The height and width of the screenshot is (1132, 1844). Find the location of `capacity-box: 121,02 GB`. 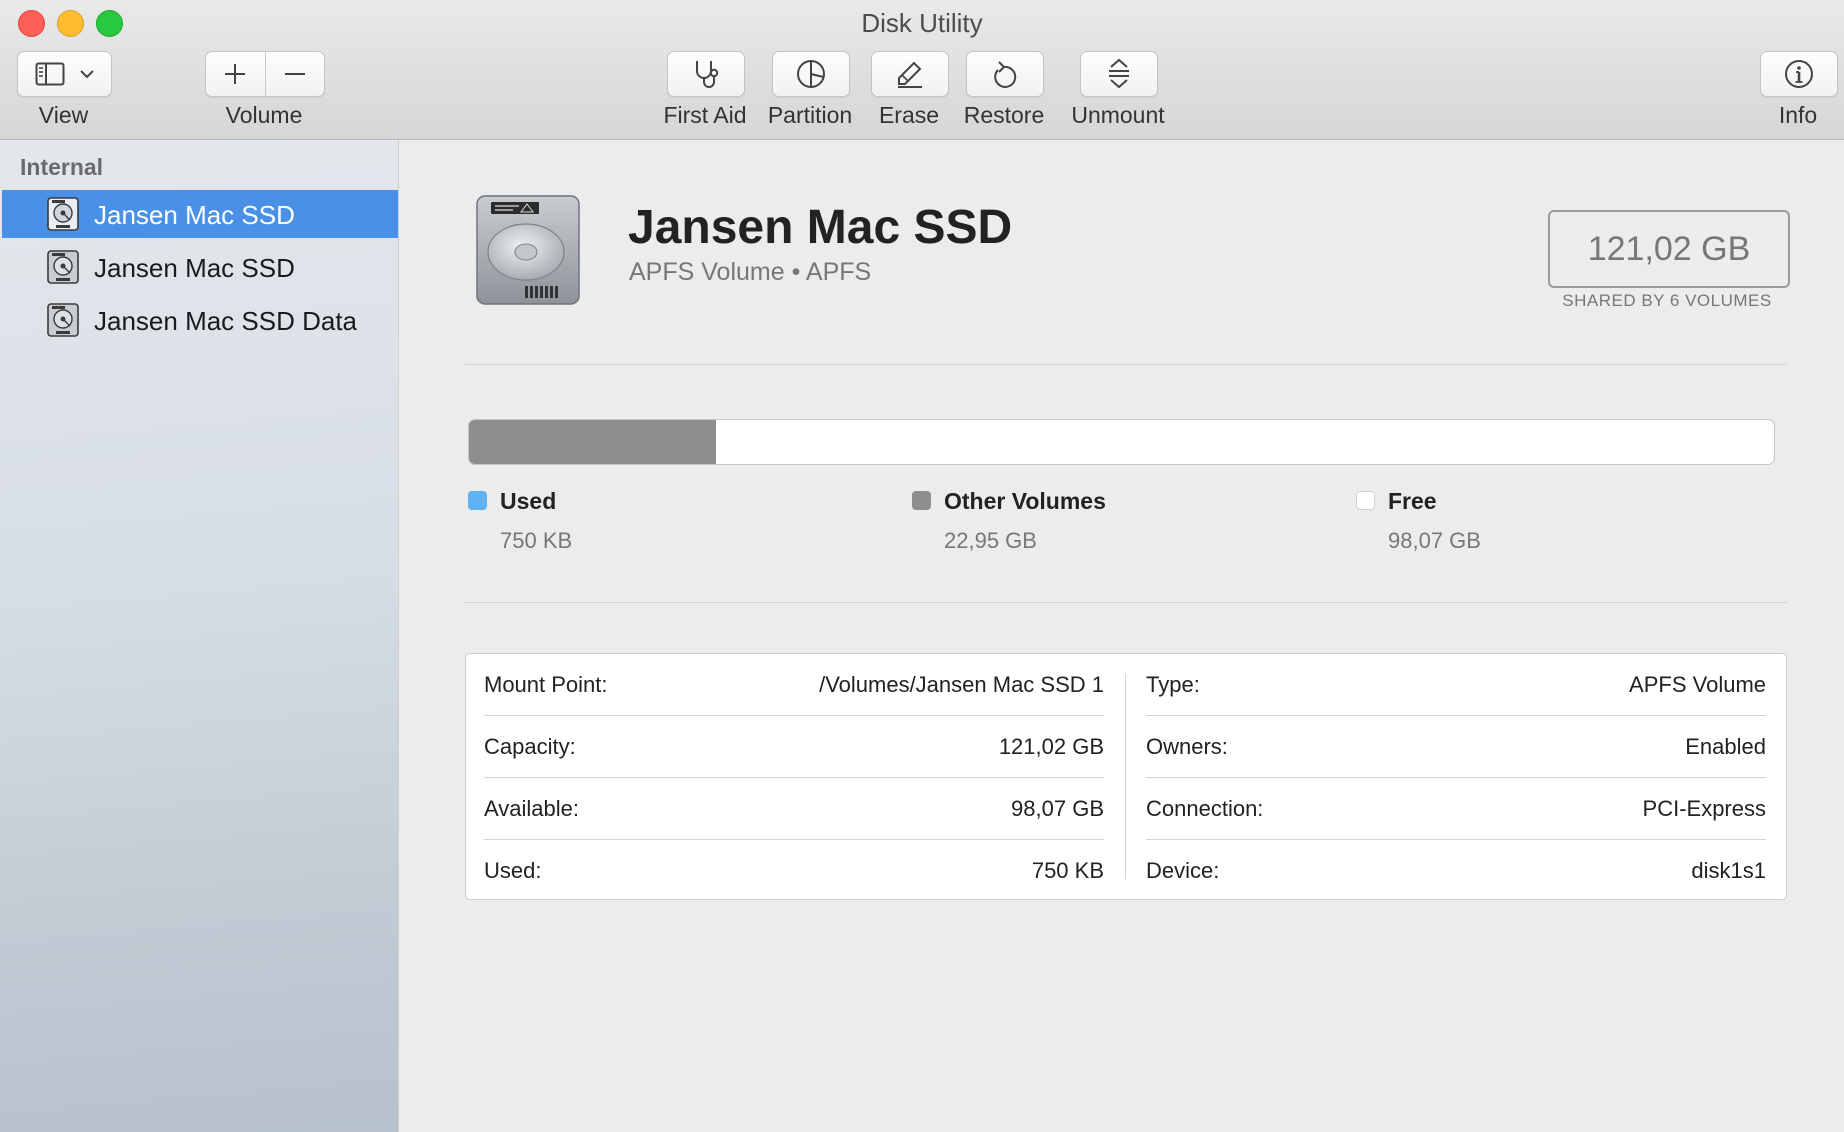

capacity-box: 121,02 GB is located at coordinates (1669, 249).